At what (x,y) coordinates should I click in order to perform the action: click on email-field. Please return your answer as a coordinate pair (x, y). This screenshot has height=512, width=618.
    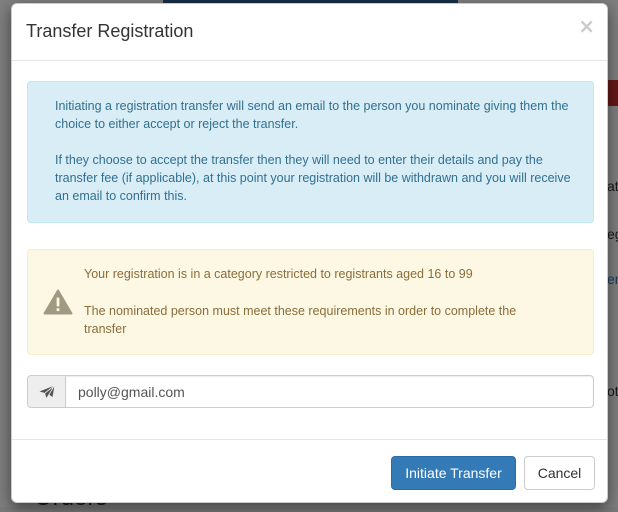
    Looking at the image, I should click on (330, 391).